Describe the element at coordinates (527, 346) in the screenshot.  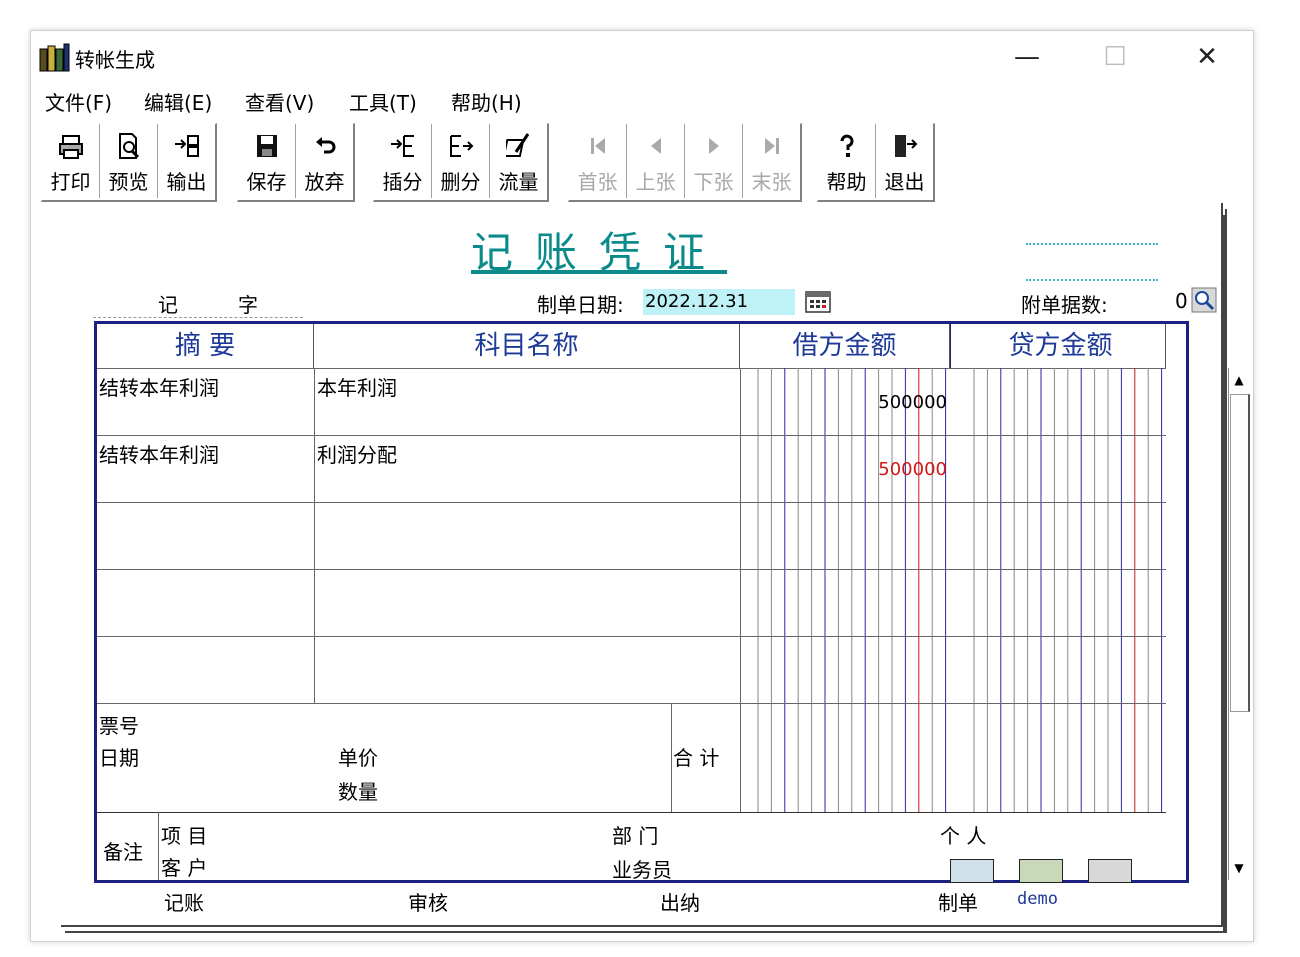
I see `account-header: 科目名称` at that location.